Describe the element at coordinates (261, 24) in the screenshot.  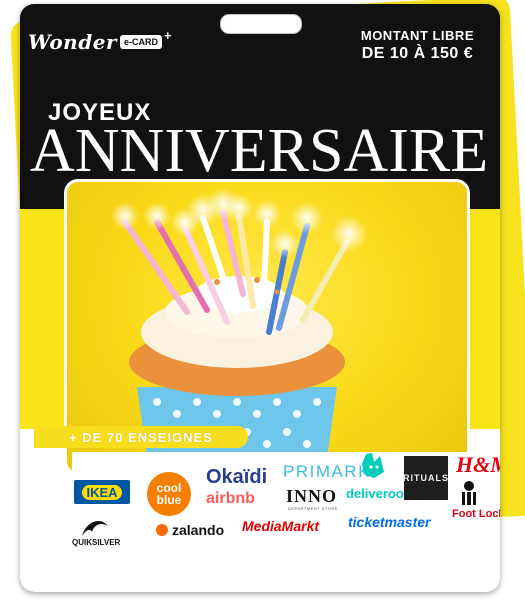
I see `hang-hole-icon` at that location.